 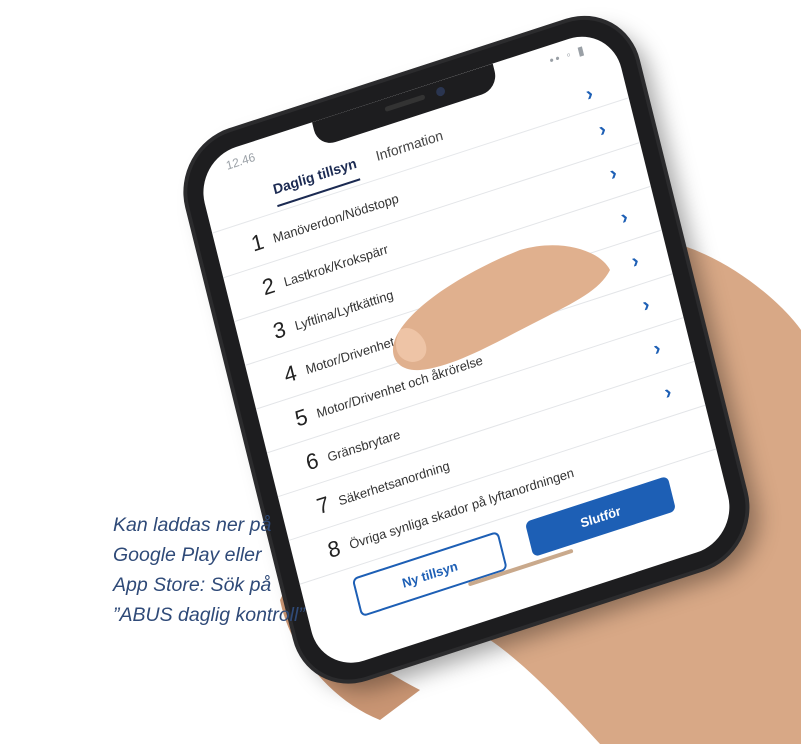 What do you see at coordinates (312, 461) in the screenshot?
I see `item-number: 6` at bounding box center [312, 461].